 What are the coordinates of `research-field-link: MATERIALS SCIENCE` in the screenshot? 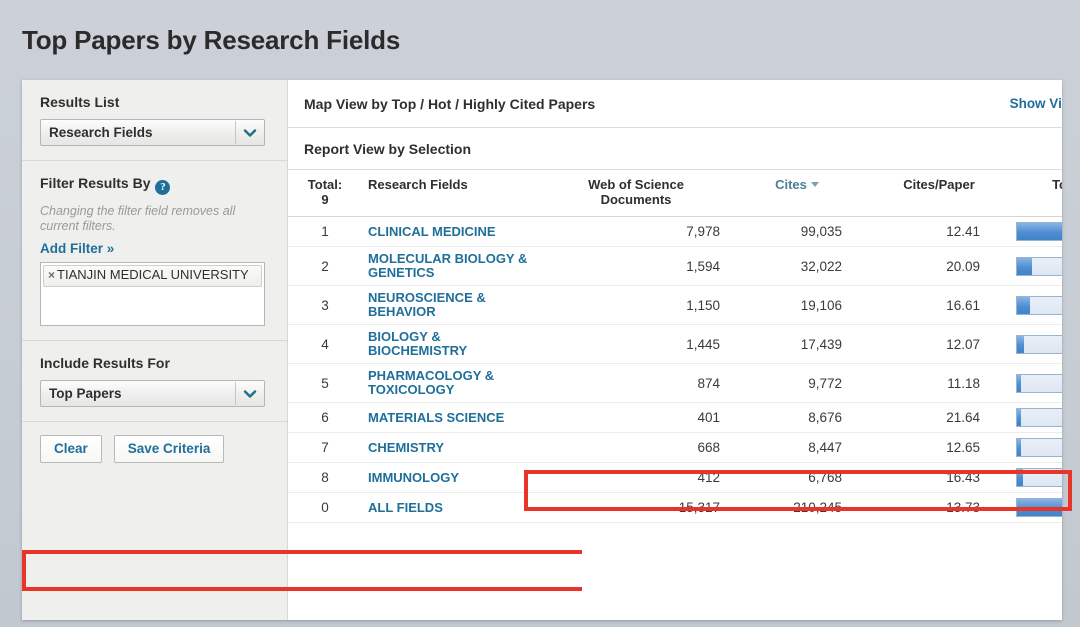 It's located at (436, 418).